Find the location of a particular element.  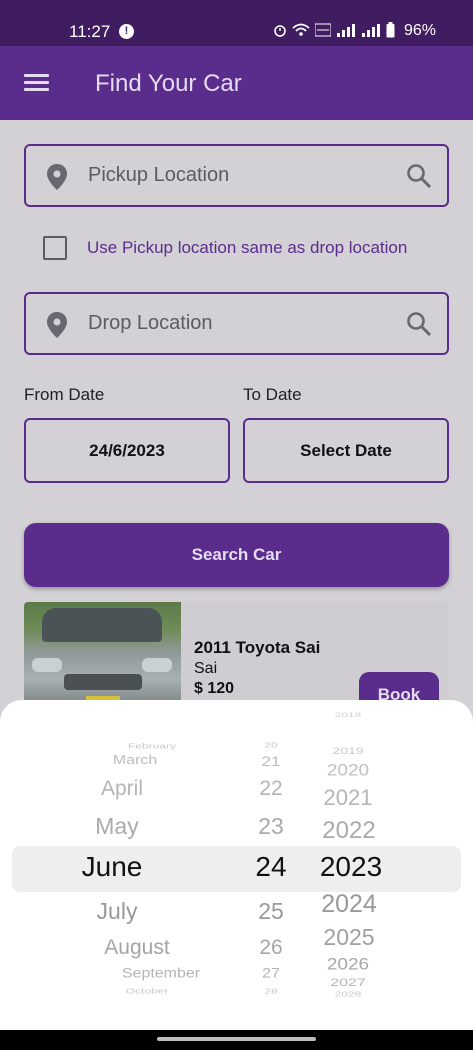

picker-day-item: 25 is located at coordinates (271, 911).